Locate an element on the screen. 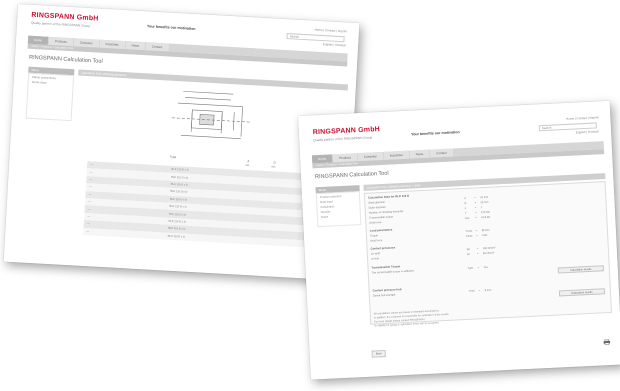 This screenshot has height=391, width=620. header-links: Home | Contact | Imprint is located at coordinates (307, 29).